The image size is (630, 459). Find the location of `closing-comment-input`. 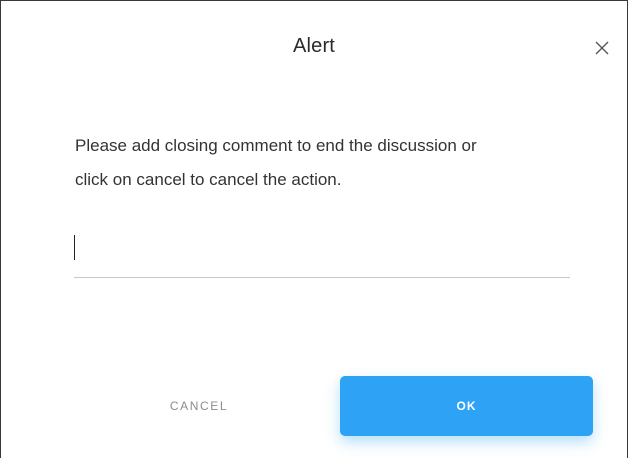

closing-comment-input is located at coordinates (322, 247).